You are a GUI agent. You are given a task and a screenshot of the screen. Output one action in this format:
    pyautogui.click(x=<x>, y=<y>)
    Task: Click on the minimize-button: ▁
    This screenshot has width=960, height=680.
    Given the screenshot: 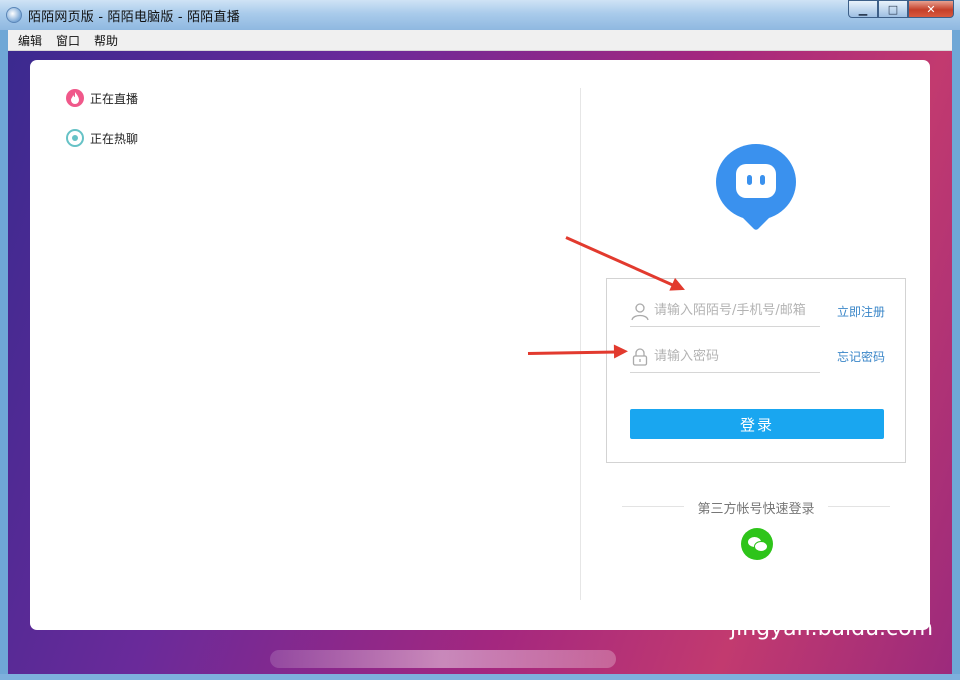 What is the action you would take?
    pyautogui.click(x=863, y=9)
    